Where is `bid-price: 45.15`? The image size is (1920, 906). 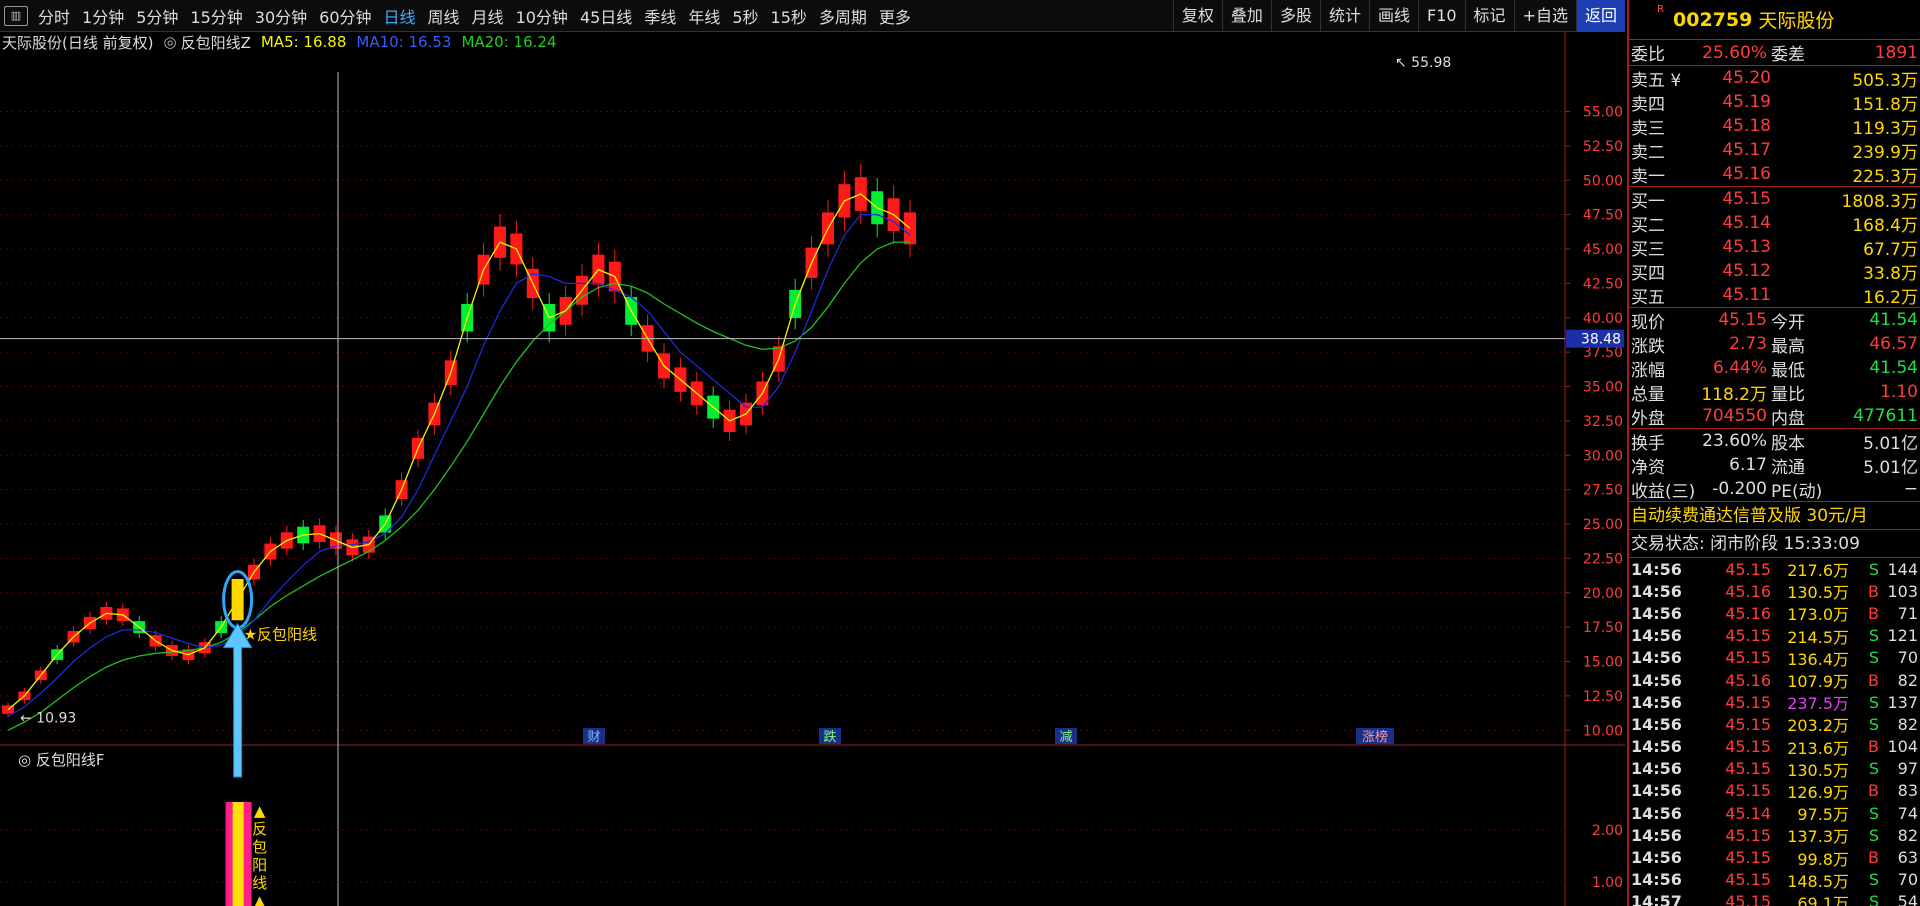 bid-price: 45.15 is located at coordinates (1746, 199).